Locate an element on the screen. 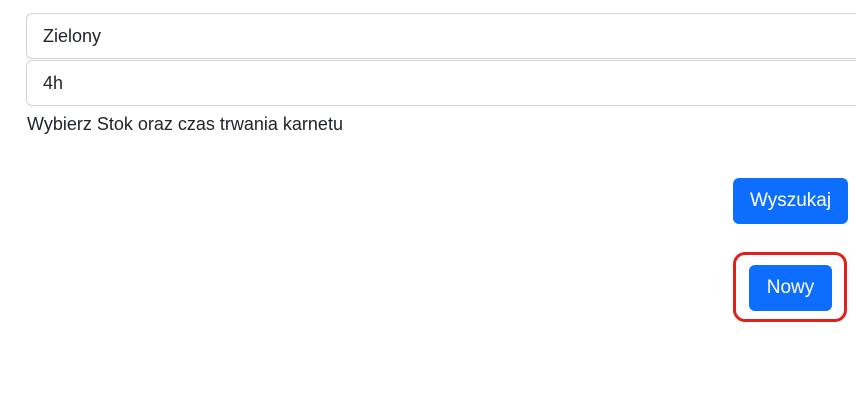 The image size is (856, 415). new-button: Nowy is located at coordinates (790, 288).